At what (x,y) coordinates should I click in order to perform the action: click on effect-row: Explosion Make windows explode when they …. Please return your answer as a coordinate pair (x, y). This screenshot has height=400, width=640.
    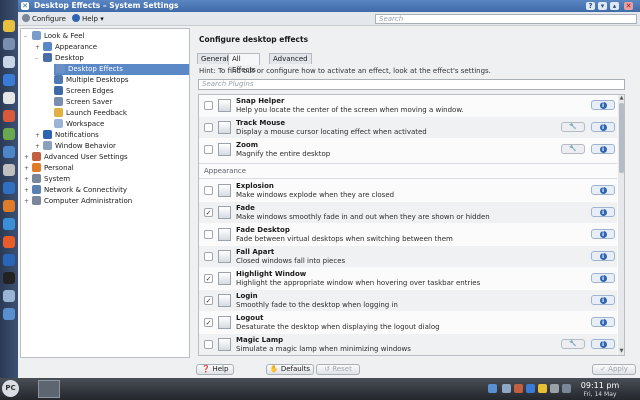
    Looking at the image, I should click on (408, 190).